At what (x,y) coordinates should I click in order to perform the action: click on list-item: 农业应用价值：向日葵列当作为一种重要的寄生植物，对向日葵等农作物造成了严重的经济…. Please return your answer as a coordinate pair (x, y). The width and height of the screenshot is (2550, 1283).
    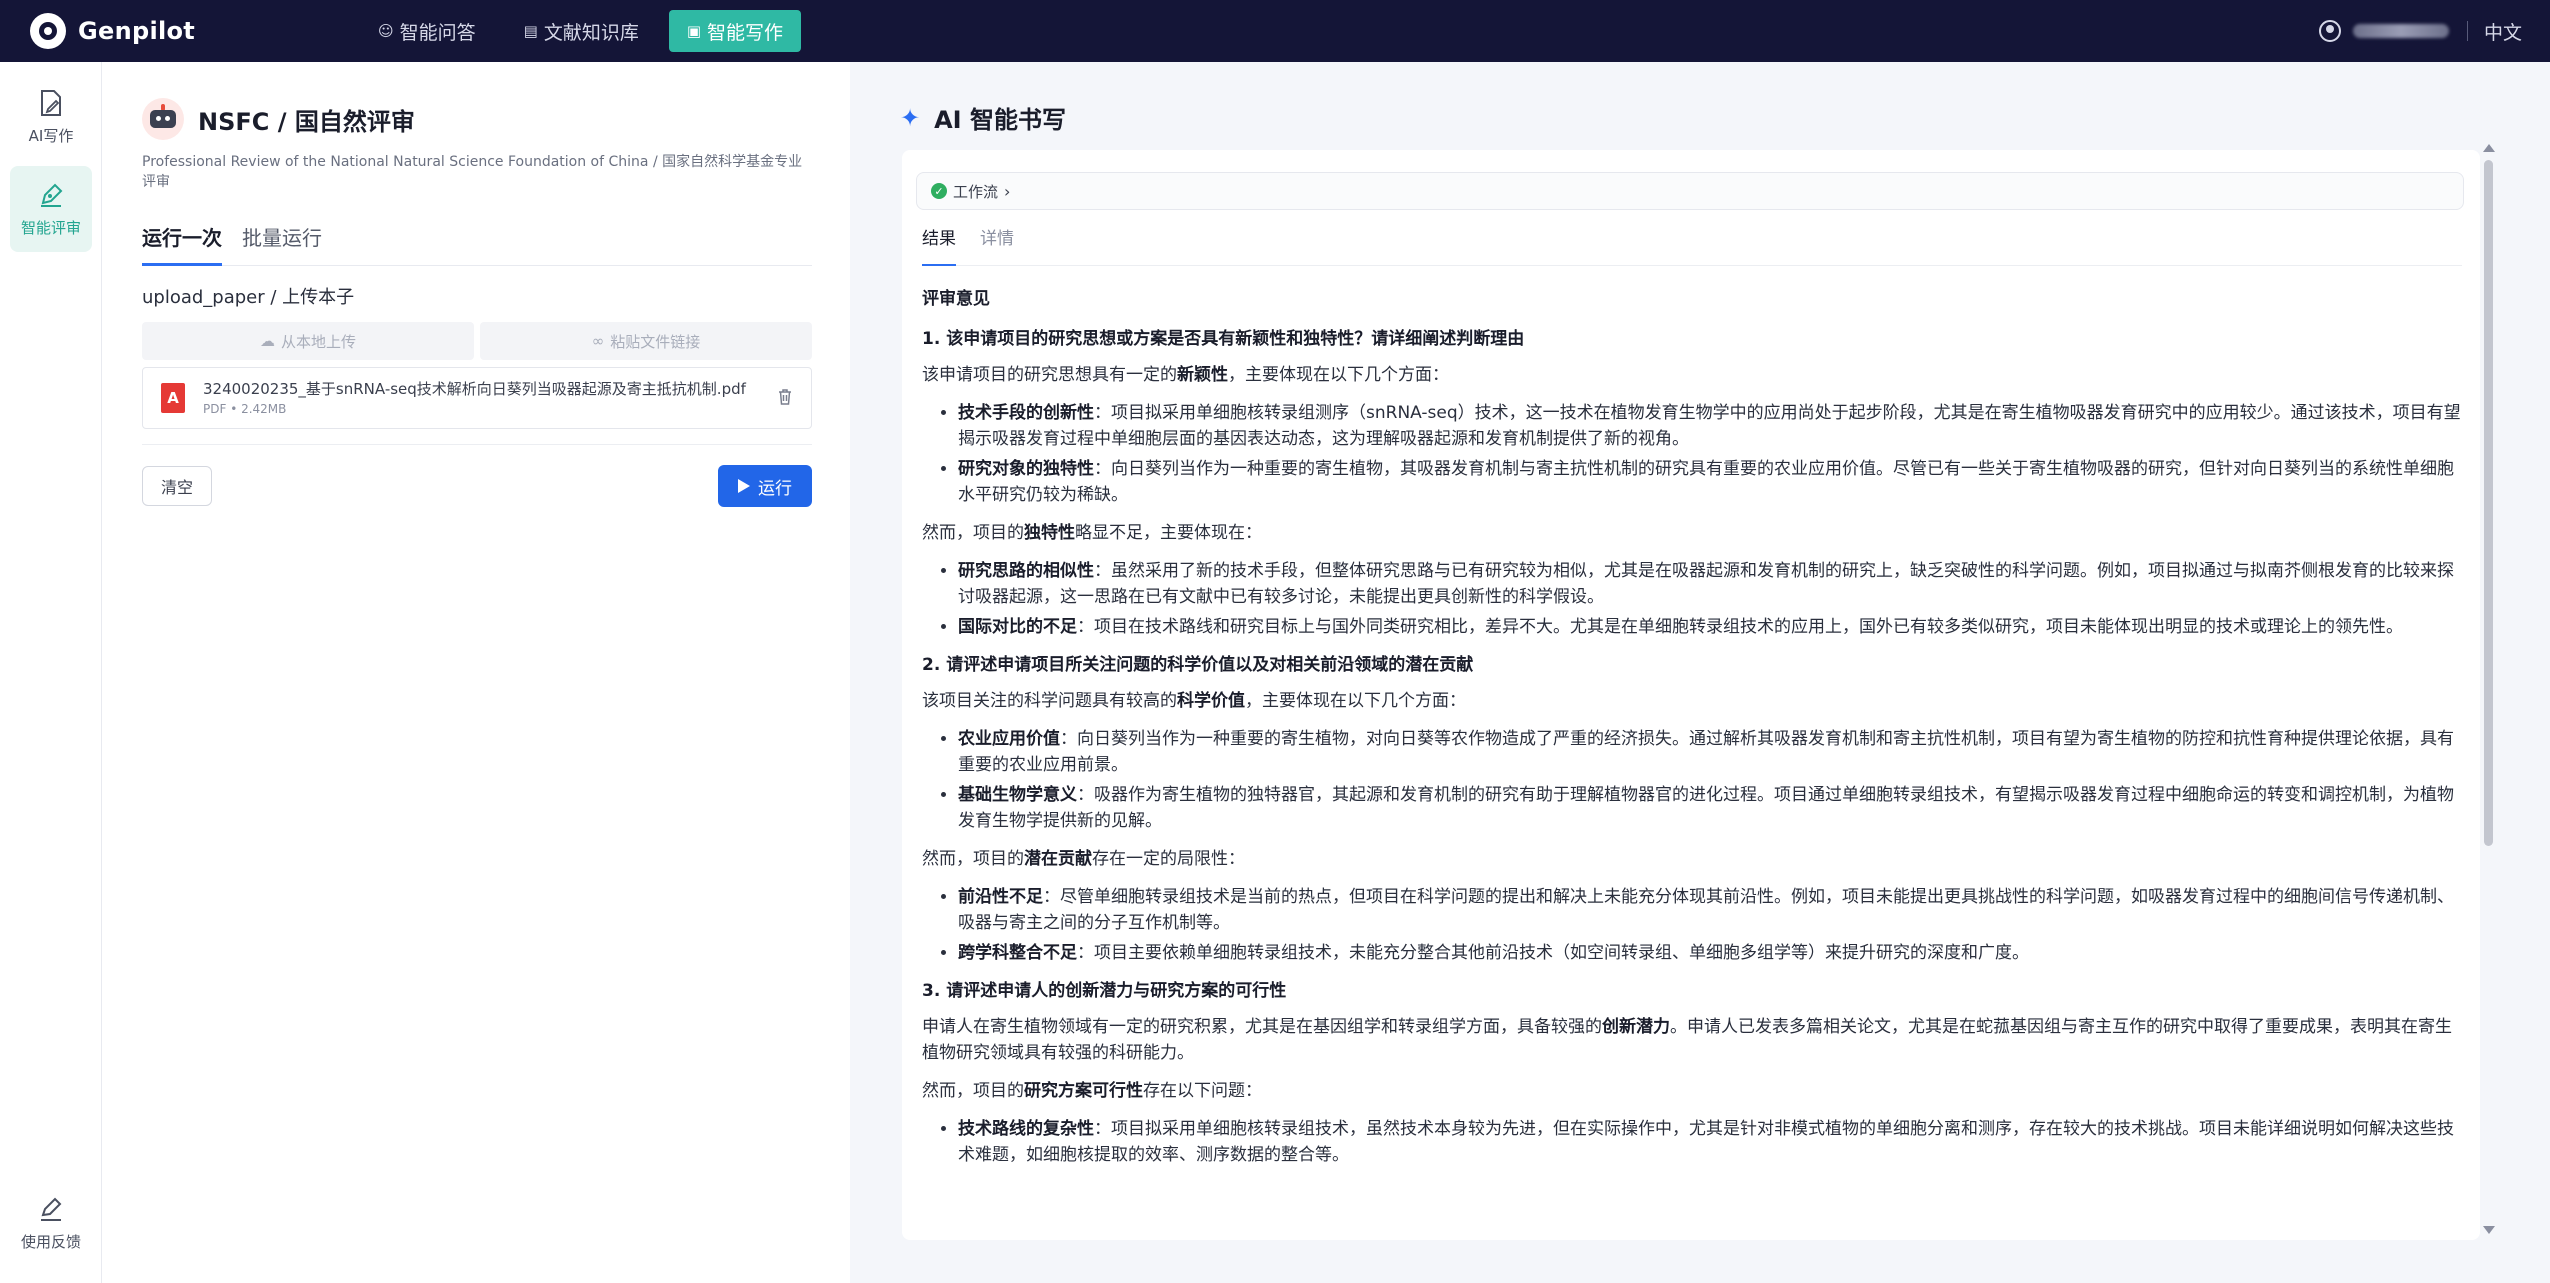
    Looking at the image, I should click on (1710, 752).